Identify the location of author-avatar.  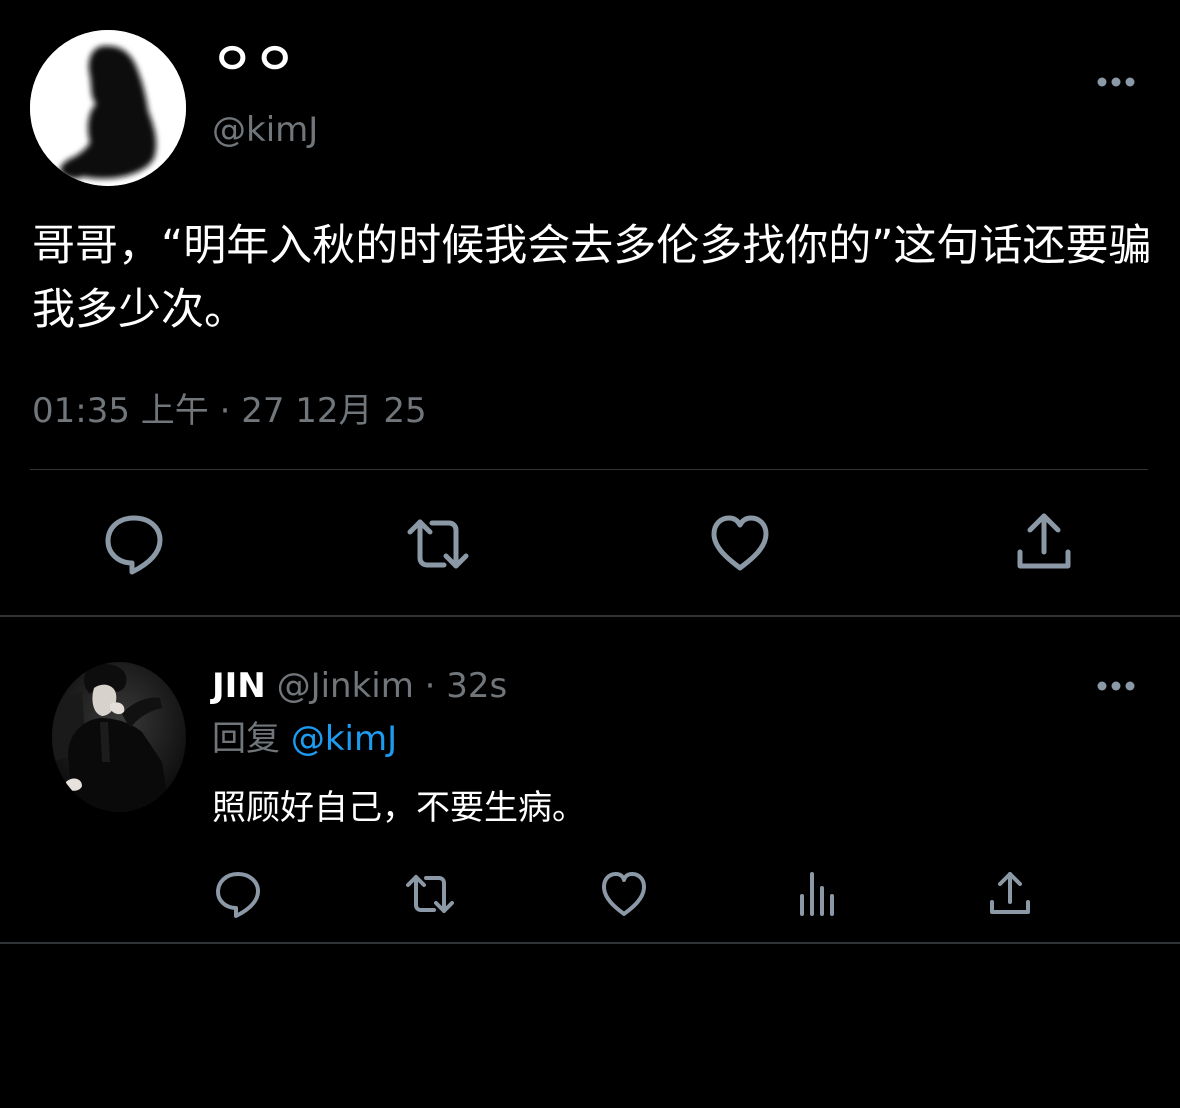
(108, 108).